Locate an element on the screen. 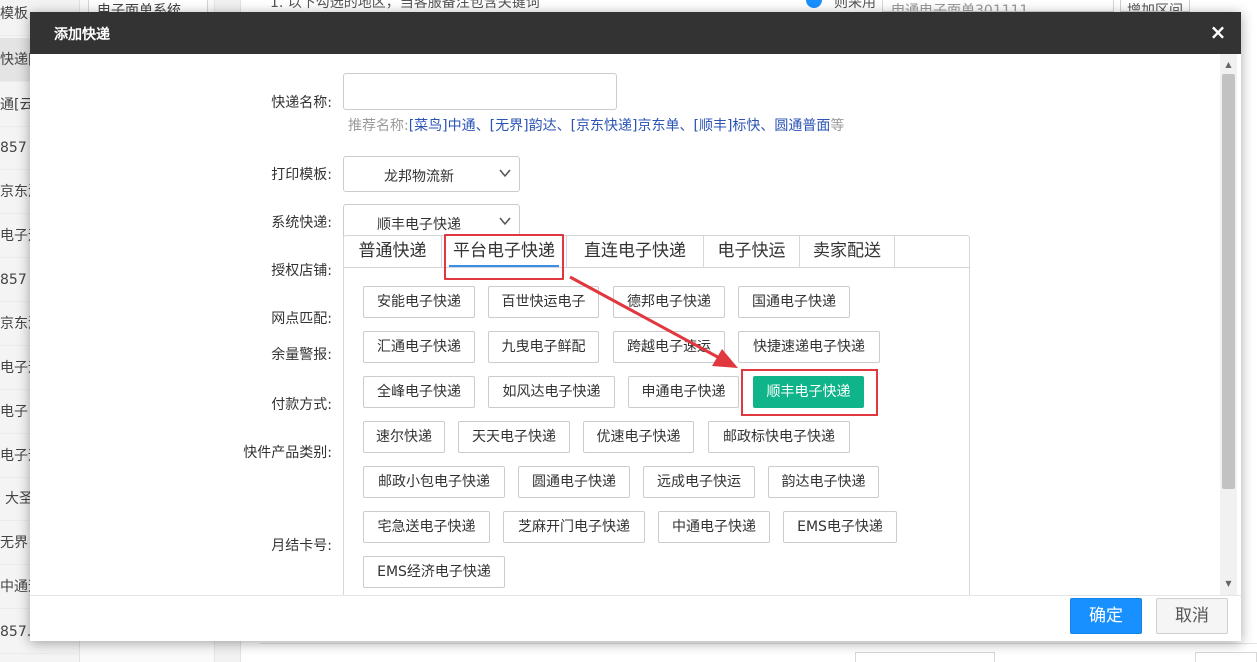 This screenshot has height=662, width=1257. print-template-select: 龙邦物流新 is located at coordinates (431, 174).